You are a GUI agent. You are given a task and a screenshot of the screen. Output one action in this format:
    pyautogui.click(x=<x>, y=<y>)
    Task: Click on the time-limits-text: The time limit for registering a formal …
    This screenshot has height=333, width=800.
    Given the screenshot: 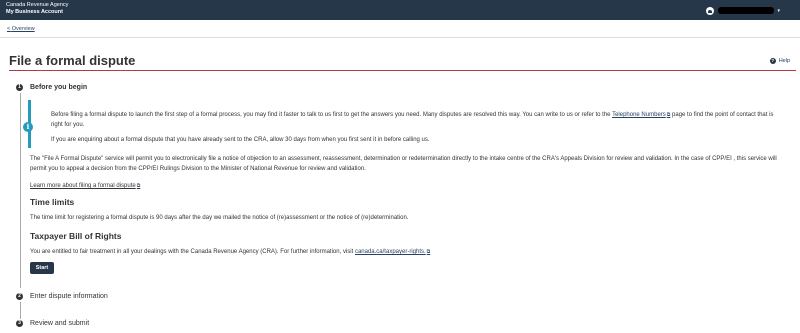 What is the action you would take?
    pyautogui.click(x=219, y=218)
    